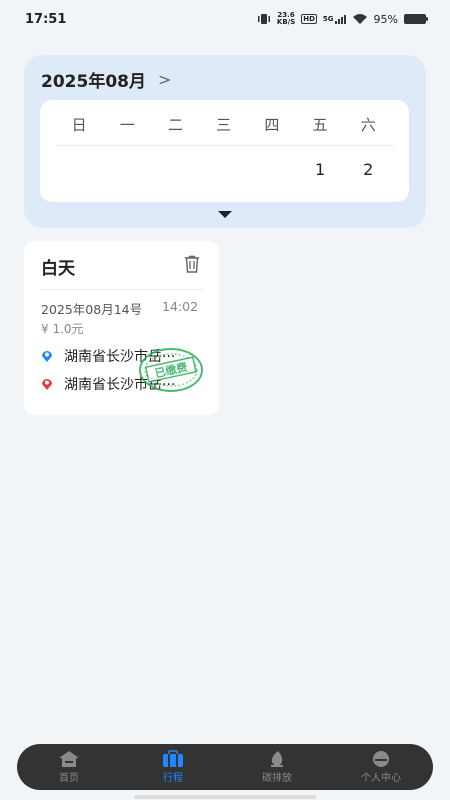  What do you see at coordinates (225, 797) in the screenshot?
I see `home-indicator` at bounding box center [225, 797].